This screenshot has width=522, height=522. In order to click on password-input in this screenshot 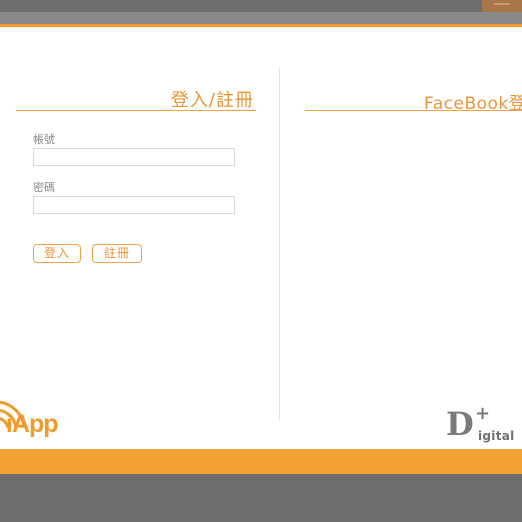, I will do `click(134, 205)`.